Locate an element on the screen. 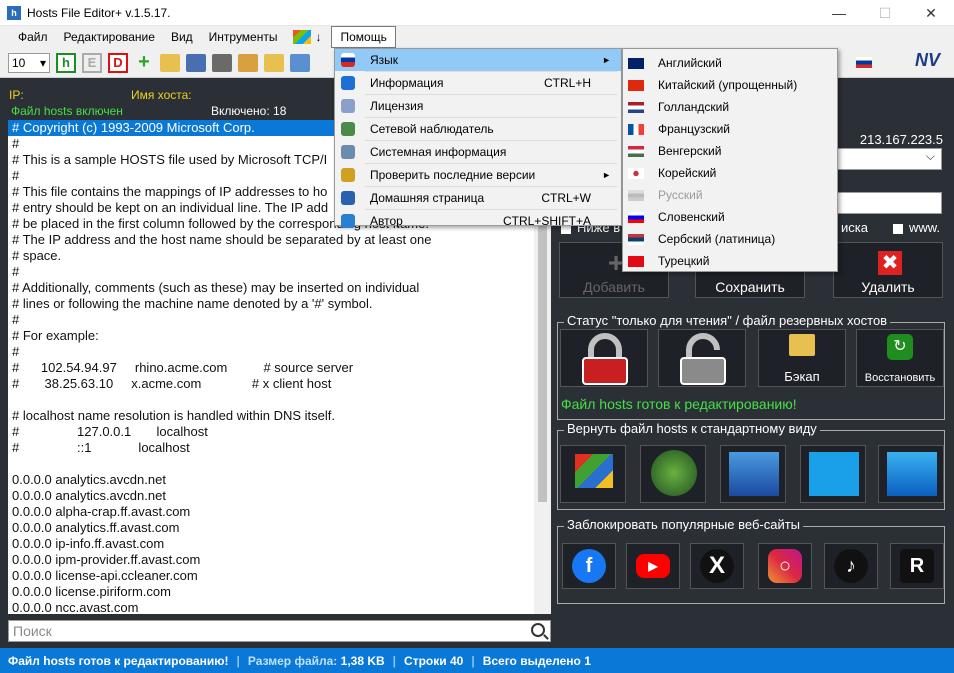 The width and height of the screenshot is (954, 673). search-icon is located at coordinates (538, 630).